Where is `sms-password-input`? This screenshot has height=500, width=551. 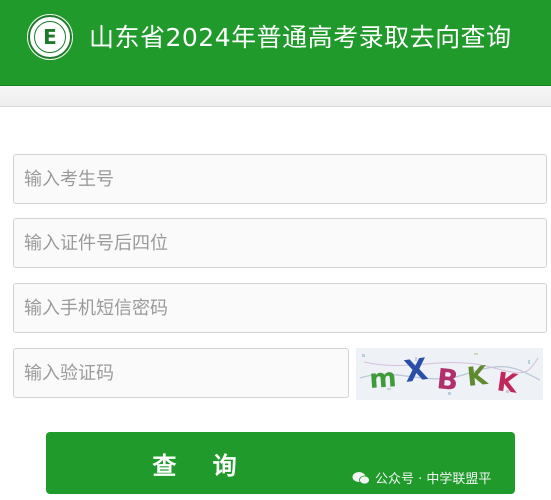 sms-password-input is located at coordinates (280, 308).